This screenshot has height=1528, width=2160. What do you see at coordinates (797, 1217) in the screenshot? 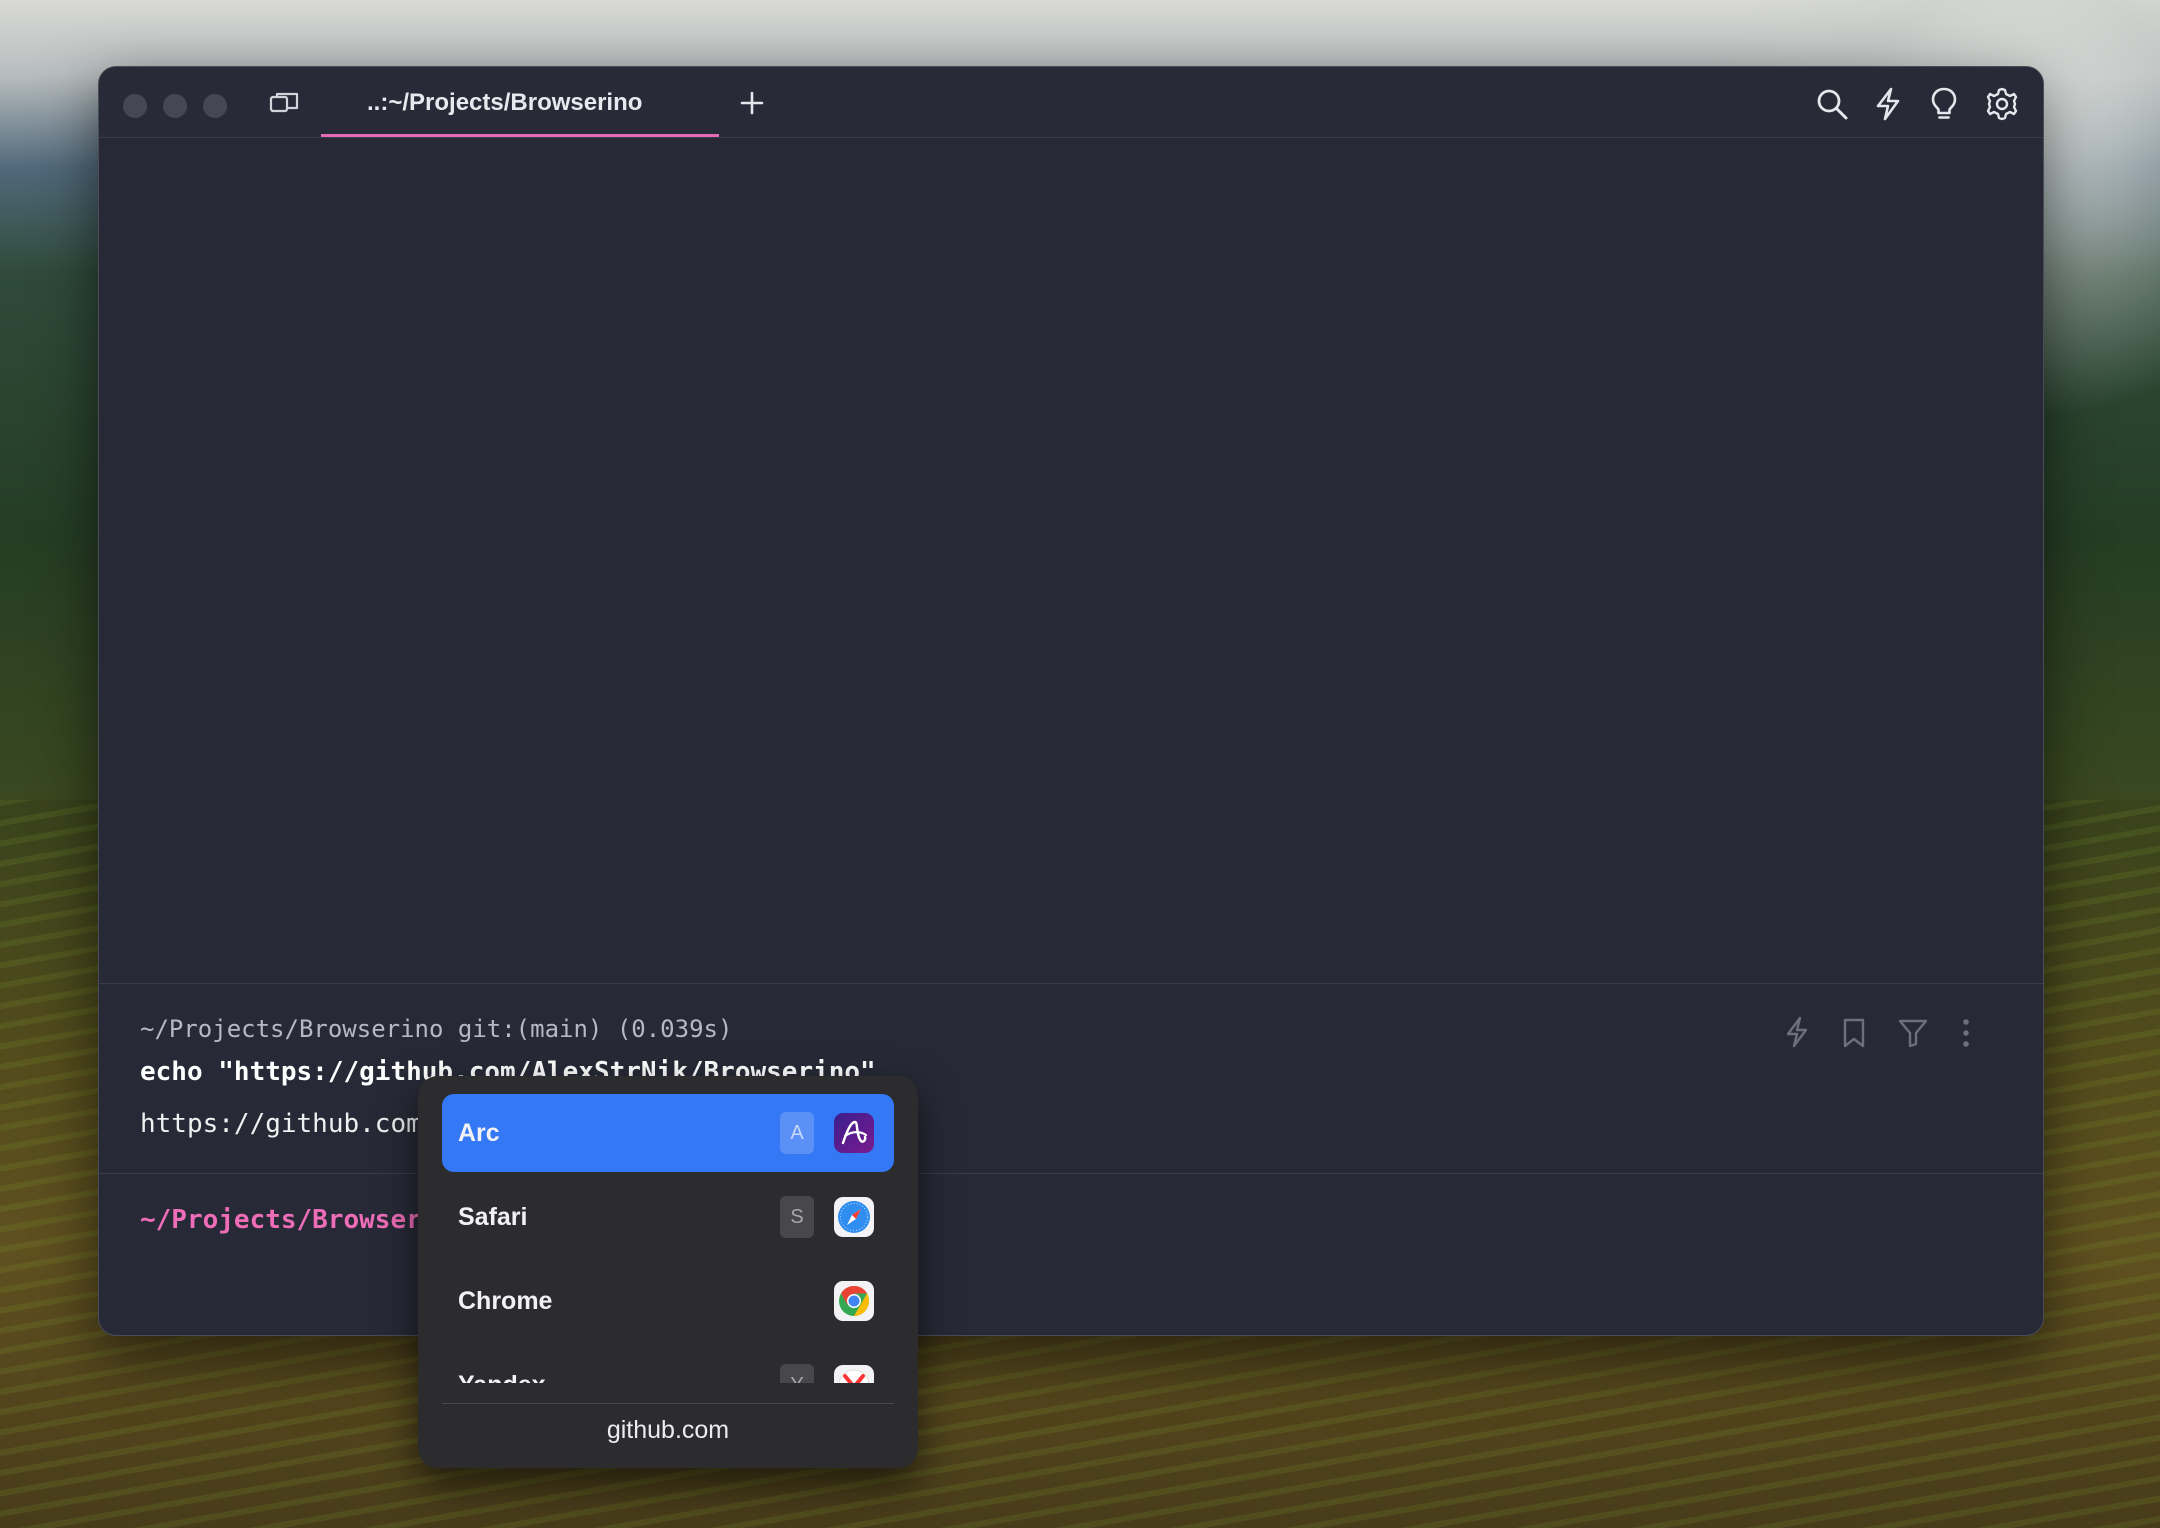
I see `browser-shortcut-key: S` at bounding box center [797, 1217].